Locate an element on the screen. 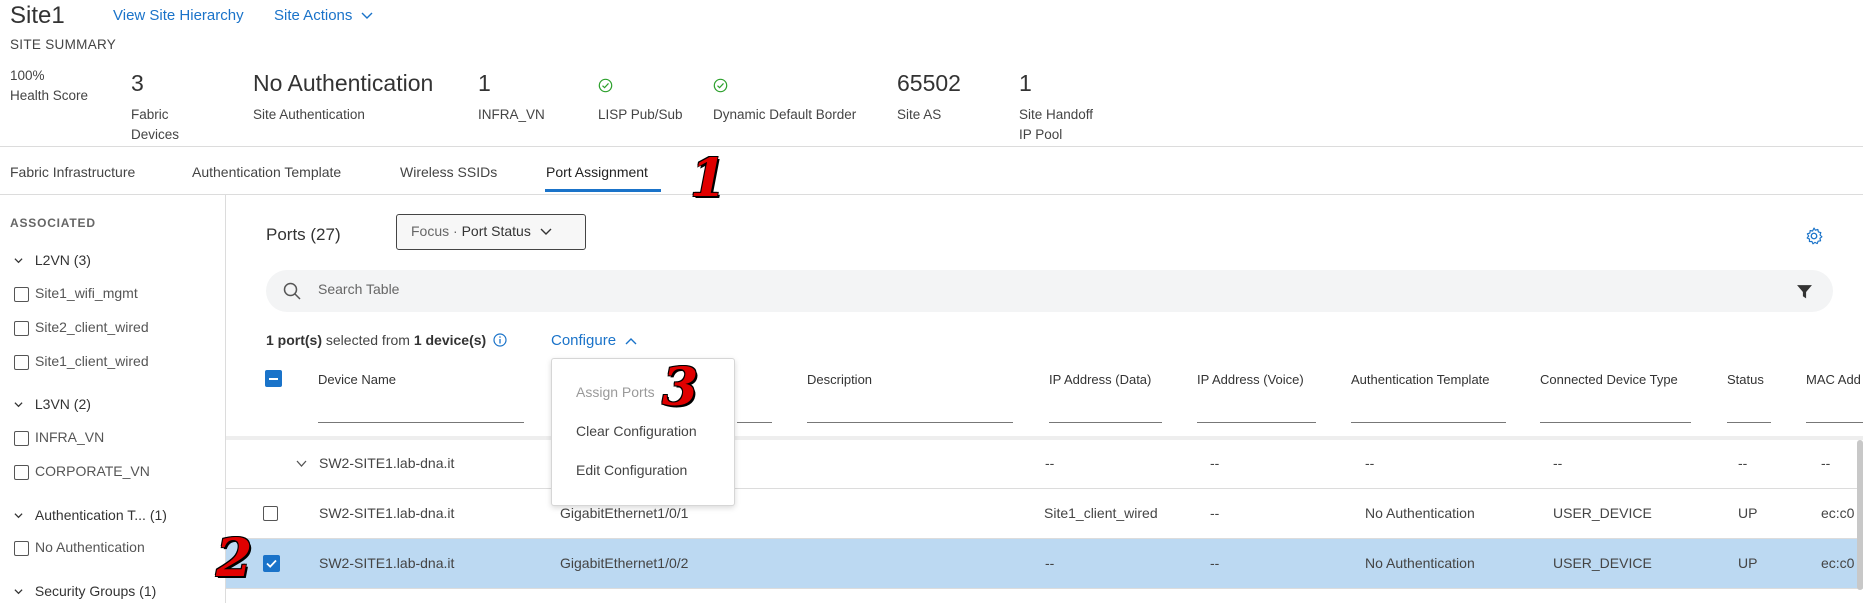  select-all-checkbox is located at coordinates (273, 378).